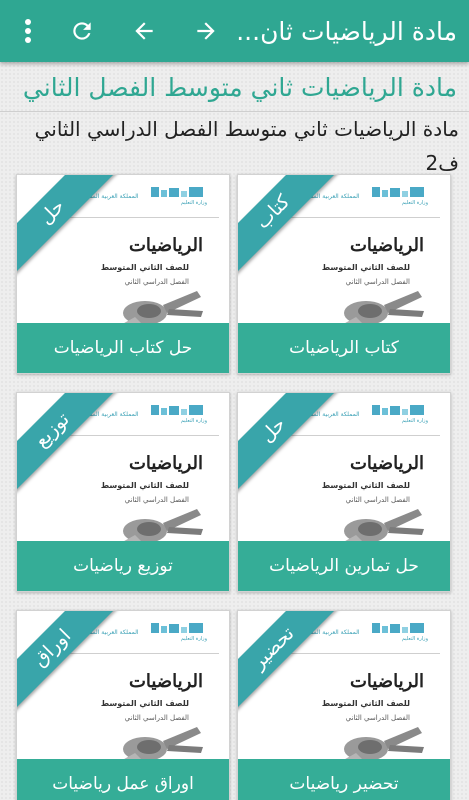 The width and height of the screenshot is (469, 800). What do you see at coordinates (344, 779) in the screenshot?
I see `card-label: تحضير رياضيات` at bounding box center [344, 779].